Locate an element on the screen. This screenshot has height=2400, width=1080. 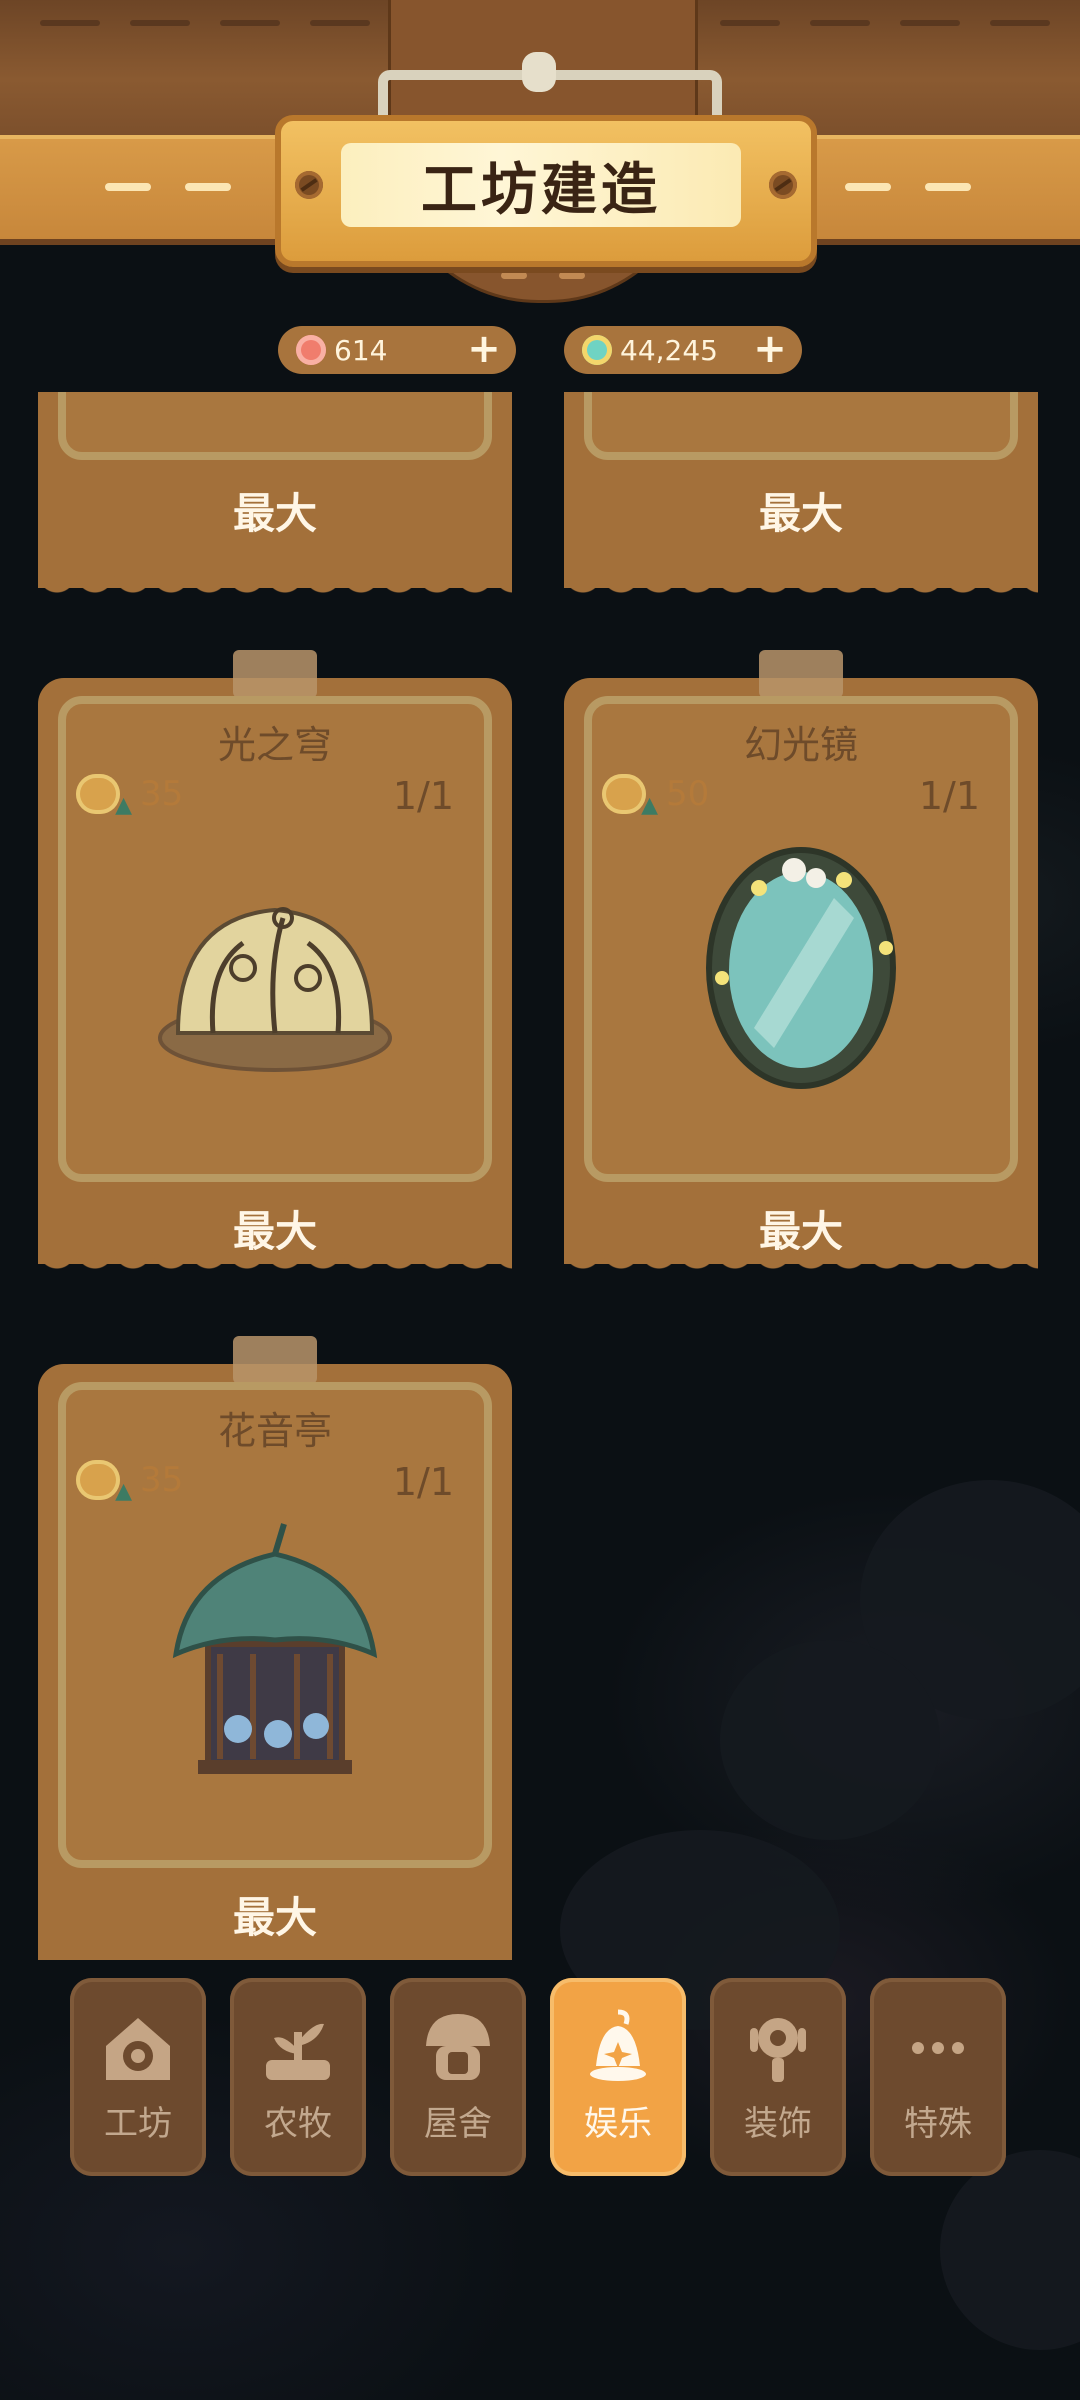
add-flower-button: + is located at coordinates (484, 349).